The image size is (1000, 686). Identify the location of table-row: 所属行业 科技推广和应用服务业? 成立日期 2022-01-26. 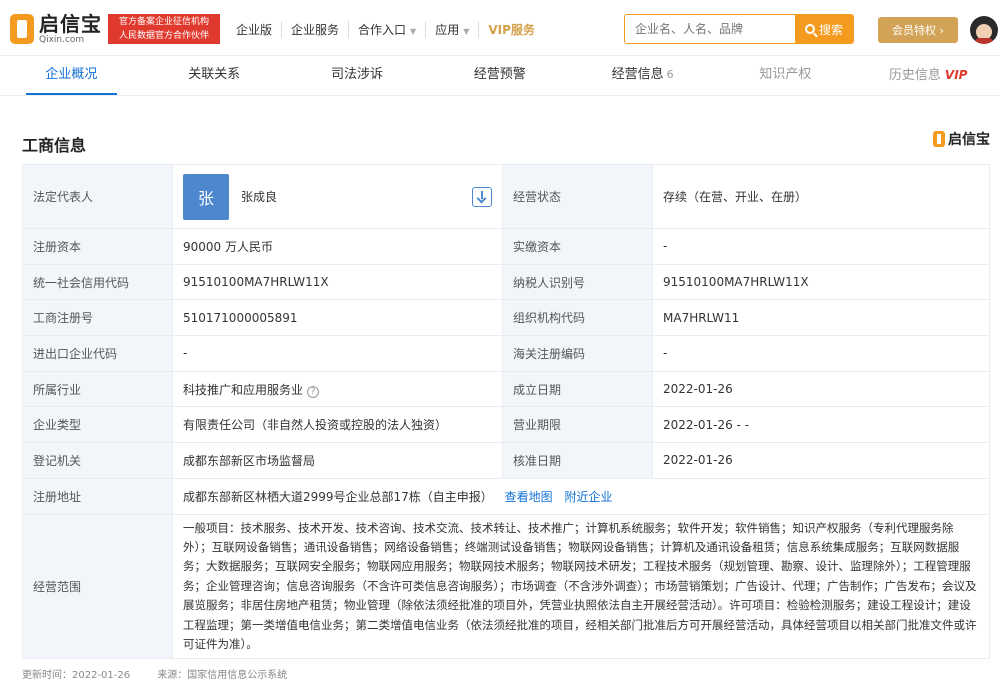
(506, 389).